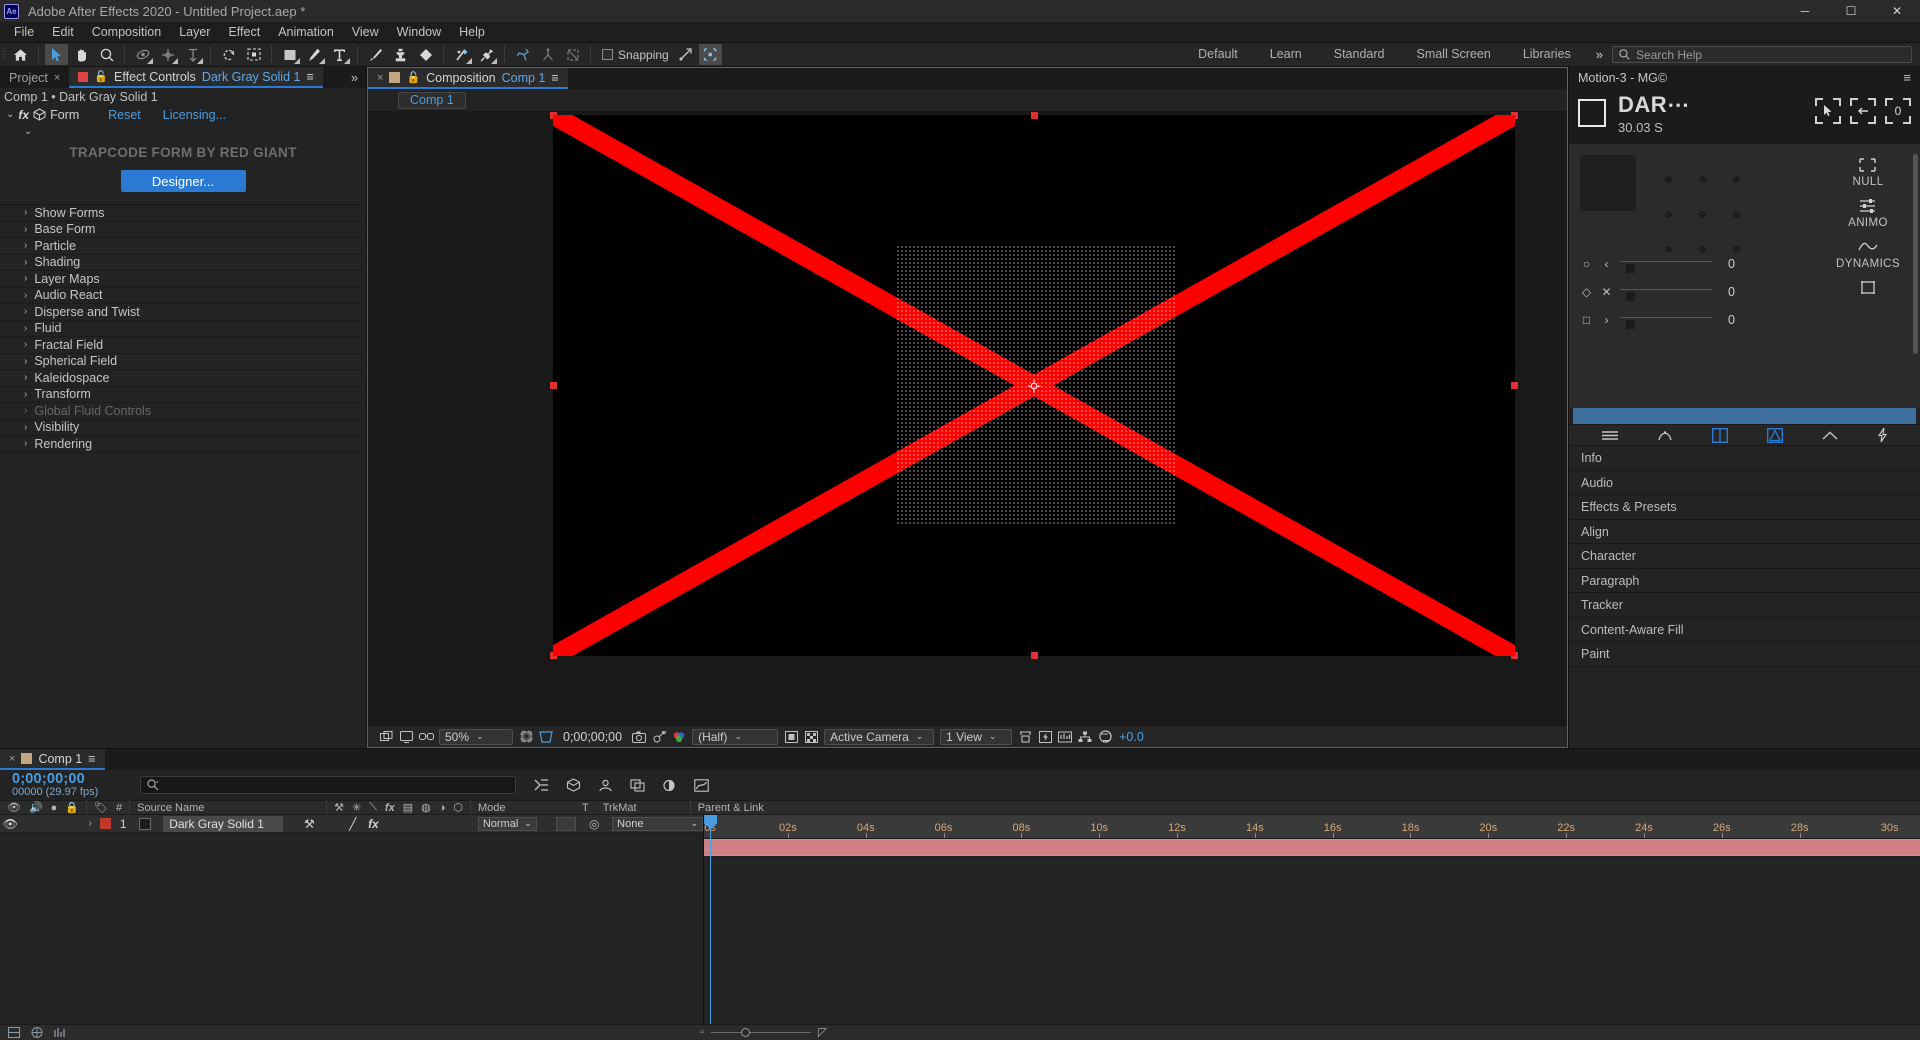 The width and height of the screenshot is (1920, 1040). Describe the element at coordinates (167, 54) in the screenshot. I see `pan-behind-icon` at that location.